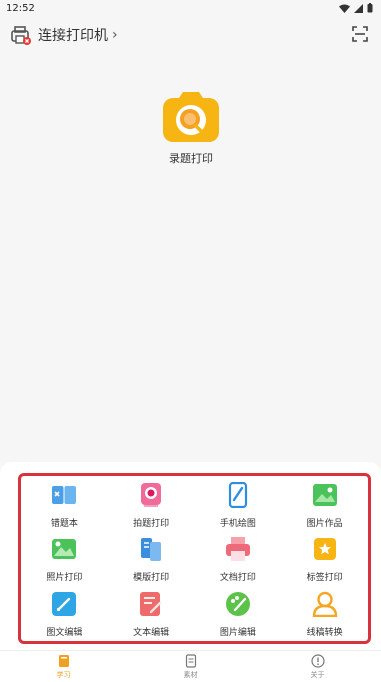 This screenshot has width=381, height=682. I want to click on phone-drawing-label: 手机绘图, so click(237, 524).